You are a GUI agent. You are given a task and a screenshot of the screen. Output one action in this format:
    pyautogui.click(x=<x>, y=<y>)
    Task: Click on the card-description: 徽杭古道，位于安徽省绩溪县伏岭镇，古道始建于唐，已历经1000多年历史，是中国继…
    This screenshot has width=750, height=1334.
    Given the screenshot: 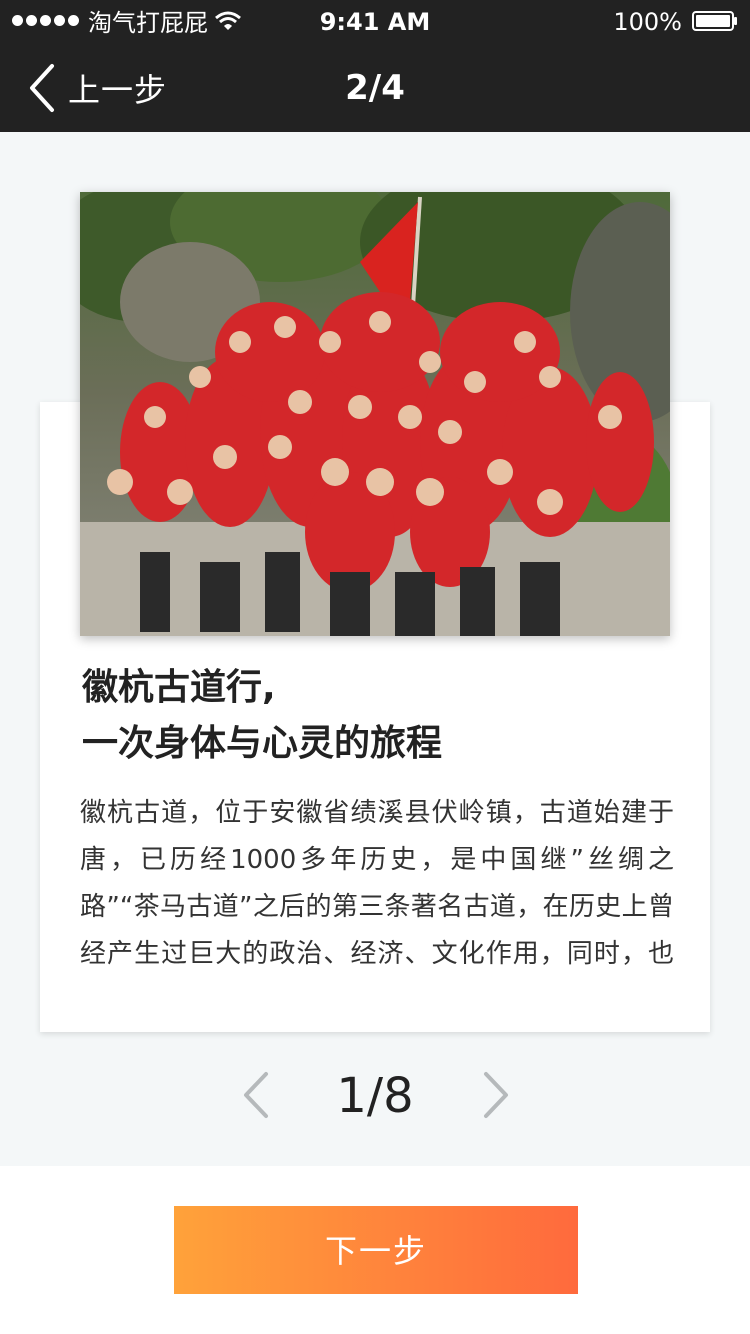 What is the action you would take?
    pyautogui.click(x=377, y=883)
    